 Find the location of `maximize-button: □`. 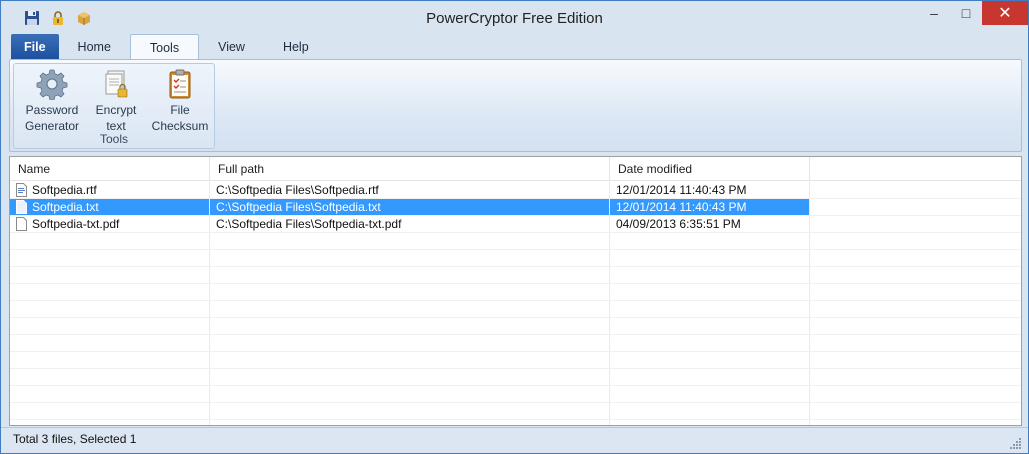

maximize-button: □ is located at coordinates (966, 13).